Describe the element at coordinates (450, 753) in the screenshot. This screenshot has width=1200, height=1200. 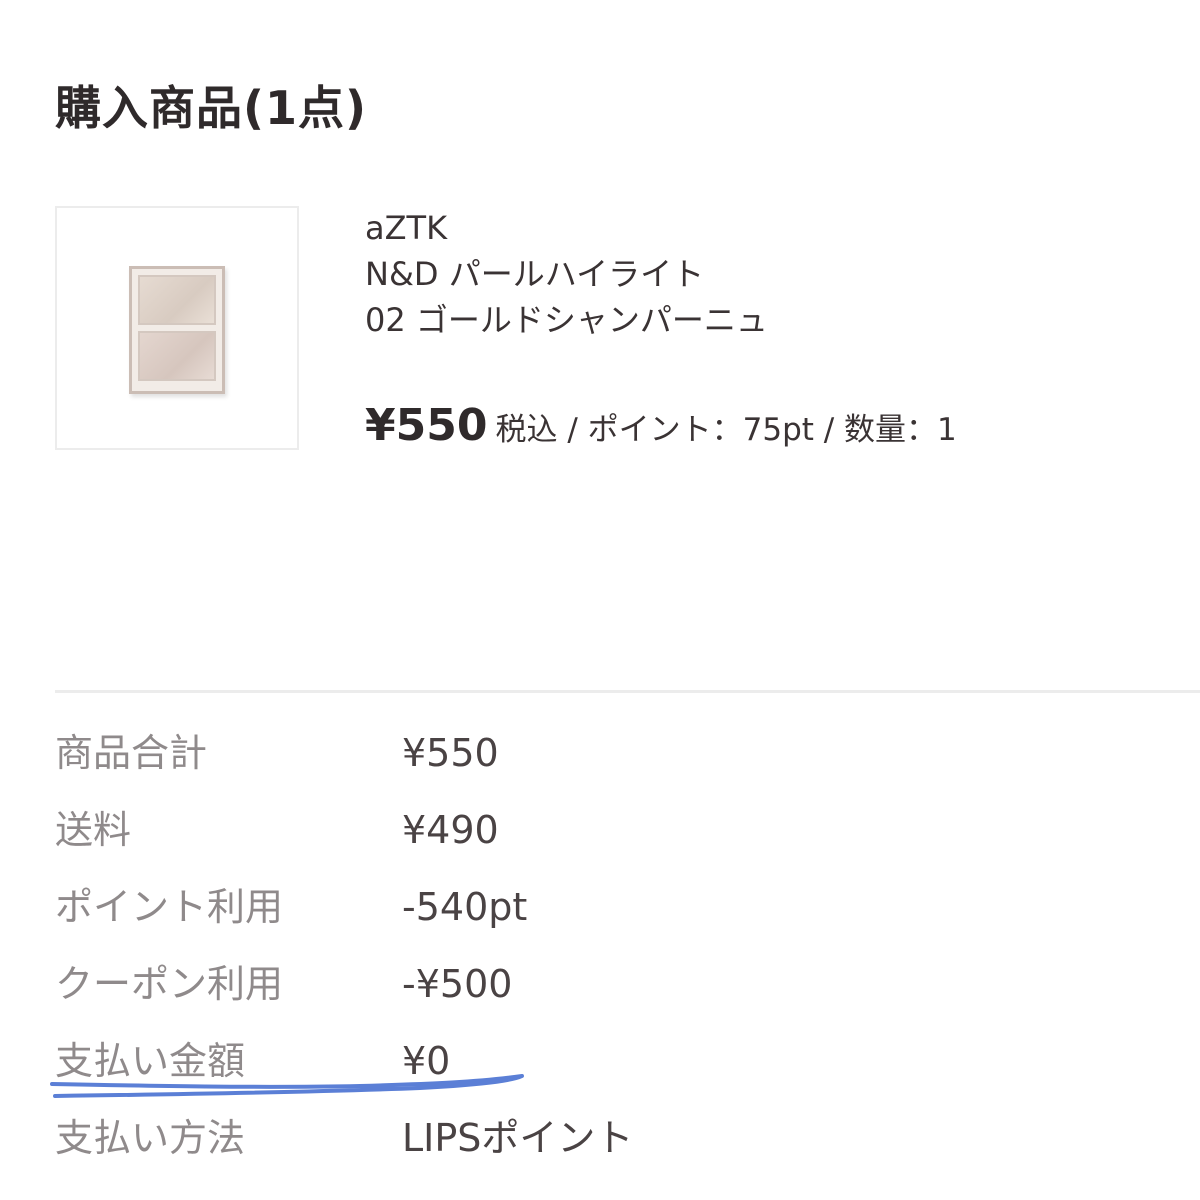
I see `summary-value: ¥550` at that location.